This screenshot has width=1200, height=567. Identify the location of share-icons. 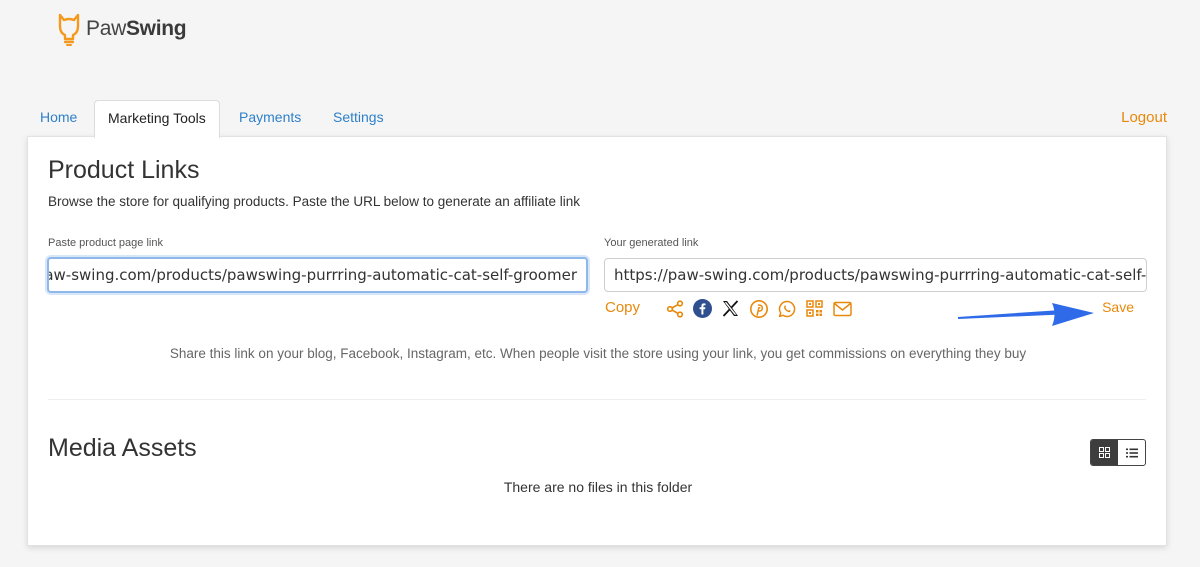
(758, 308).